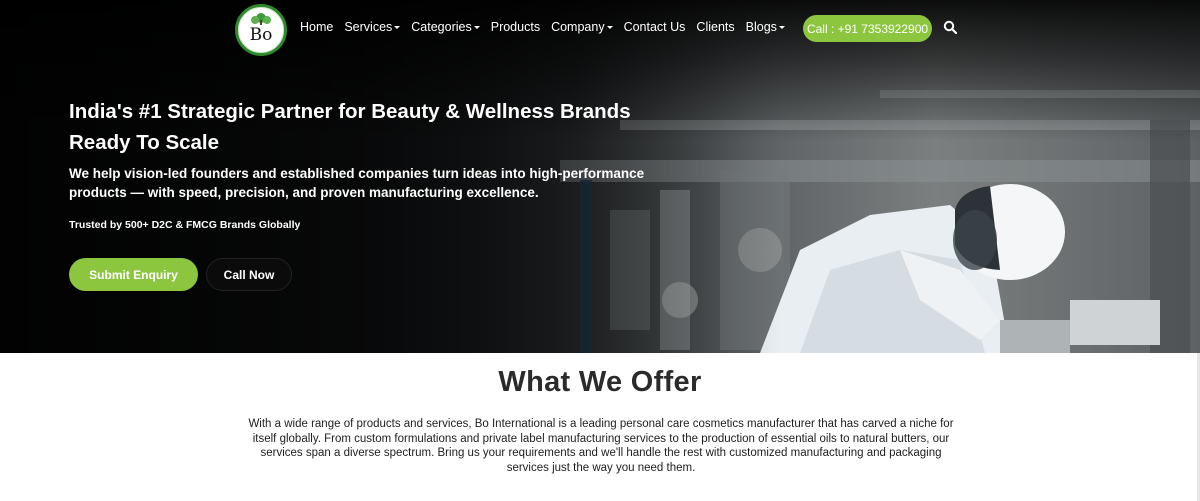 The height and width of the screenshot is (501, 1200). Describe the element at coordinates (867, 28) in the screenshot. I see `call-phone-button: Call : +91 7353922900` at that location.